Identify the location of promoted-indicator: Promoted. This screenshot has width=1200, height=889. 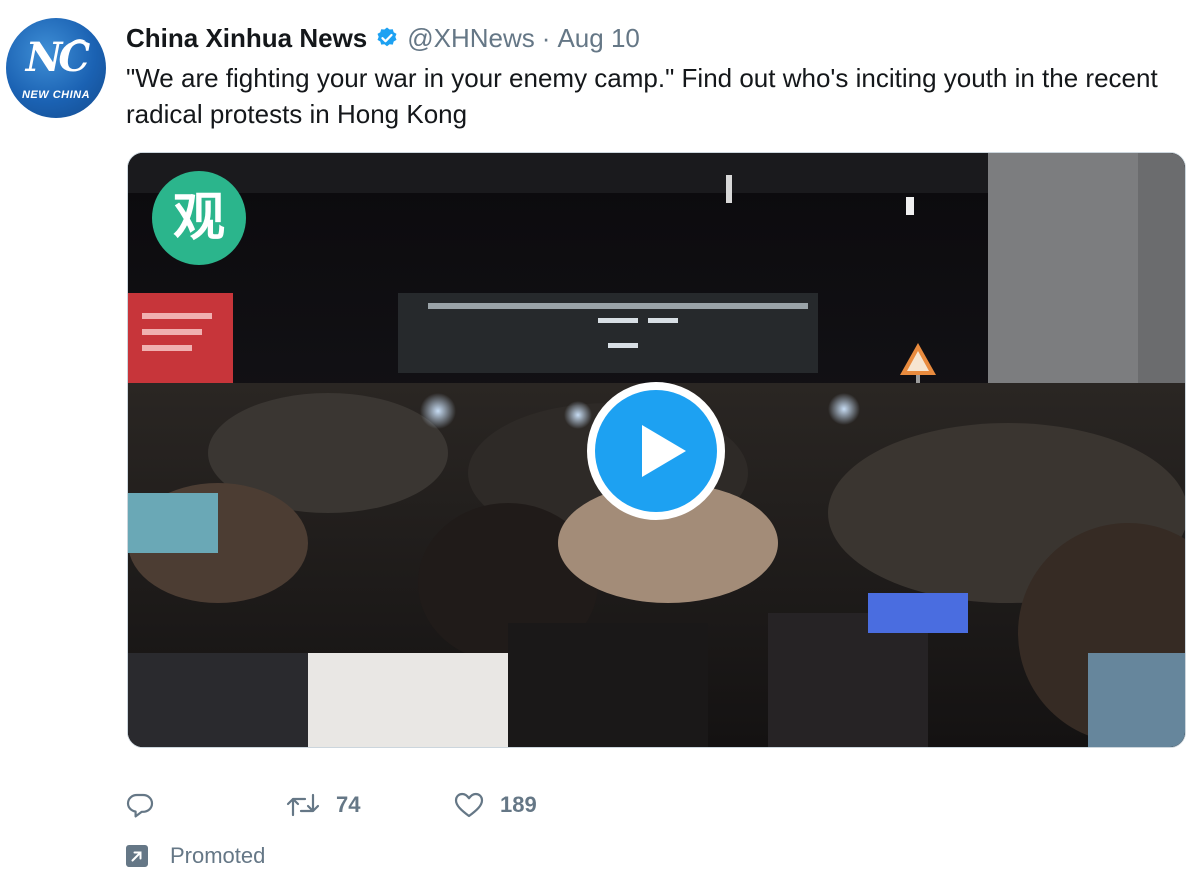
(195, 856).